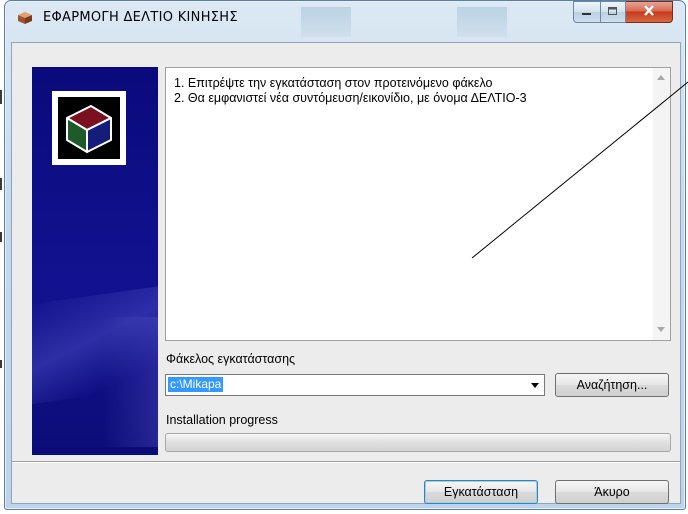 This screenshot has width=688, height=514. What do you see at coordinates (579, 170) in the screenshot?
I see `annotation-line` at bounding box center [579, 170].